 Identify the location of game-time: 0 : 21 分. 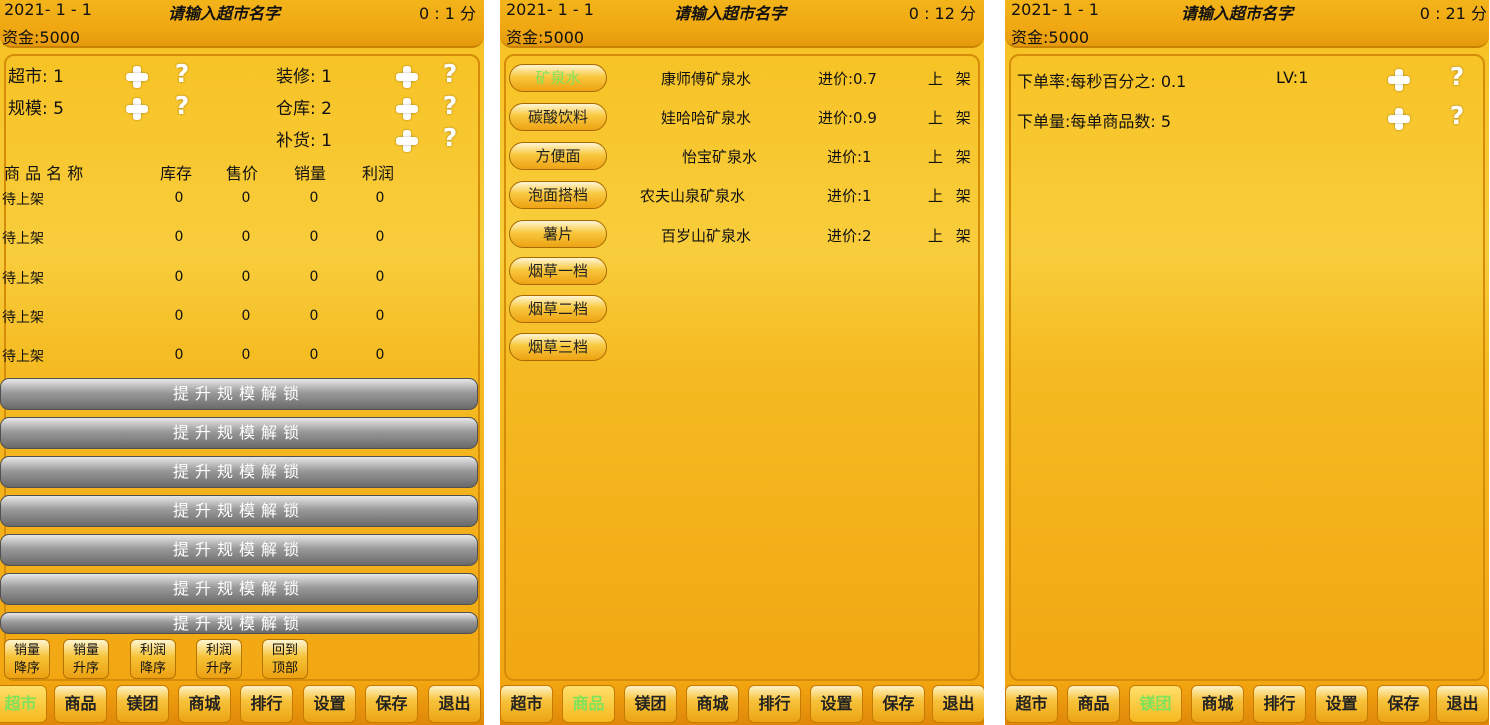
(1453, 13).